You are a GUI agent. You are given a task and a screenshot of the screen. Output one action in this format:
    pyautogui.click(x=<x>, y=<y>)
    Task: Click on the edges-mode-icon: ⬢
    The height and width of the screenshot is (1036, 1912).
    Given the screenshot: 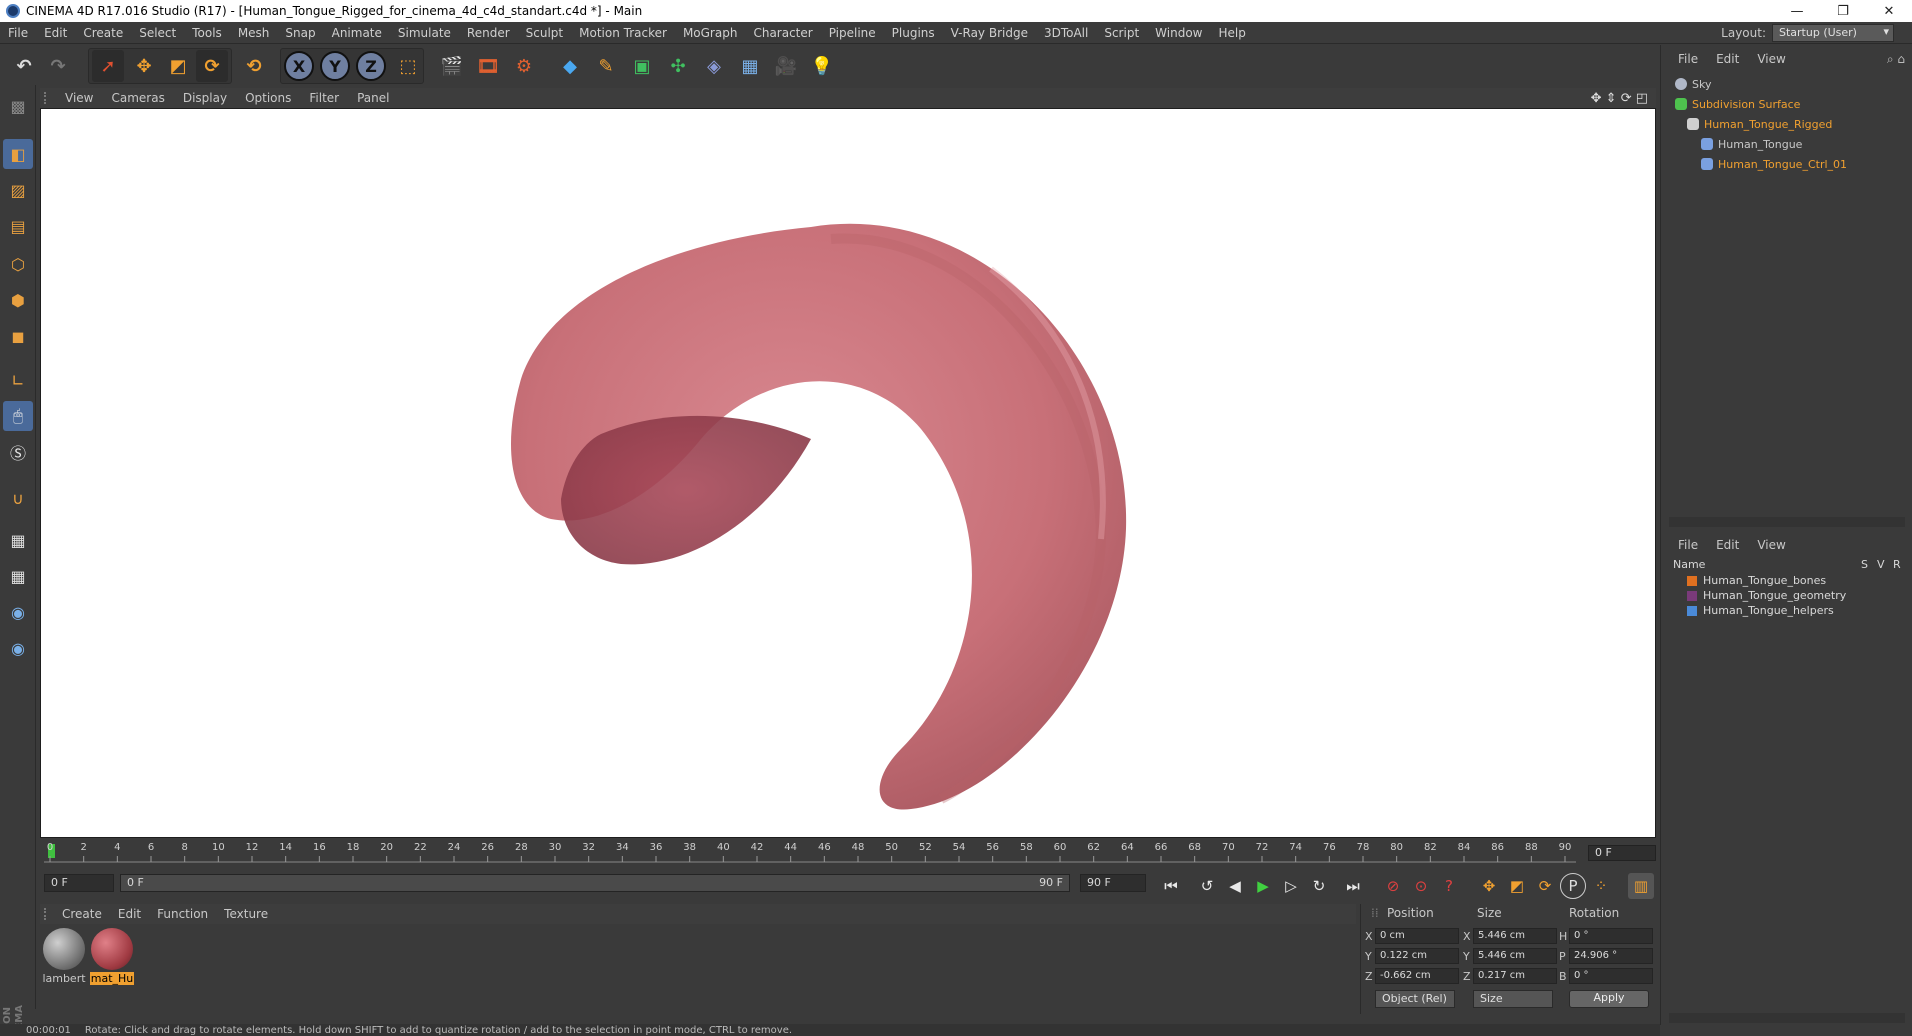 What is the action you would take?
    pyautogui.click(x=18, y=300)
    